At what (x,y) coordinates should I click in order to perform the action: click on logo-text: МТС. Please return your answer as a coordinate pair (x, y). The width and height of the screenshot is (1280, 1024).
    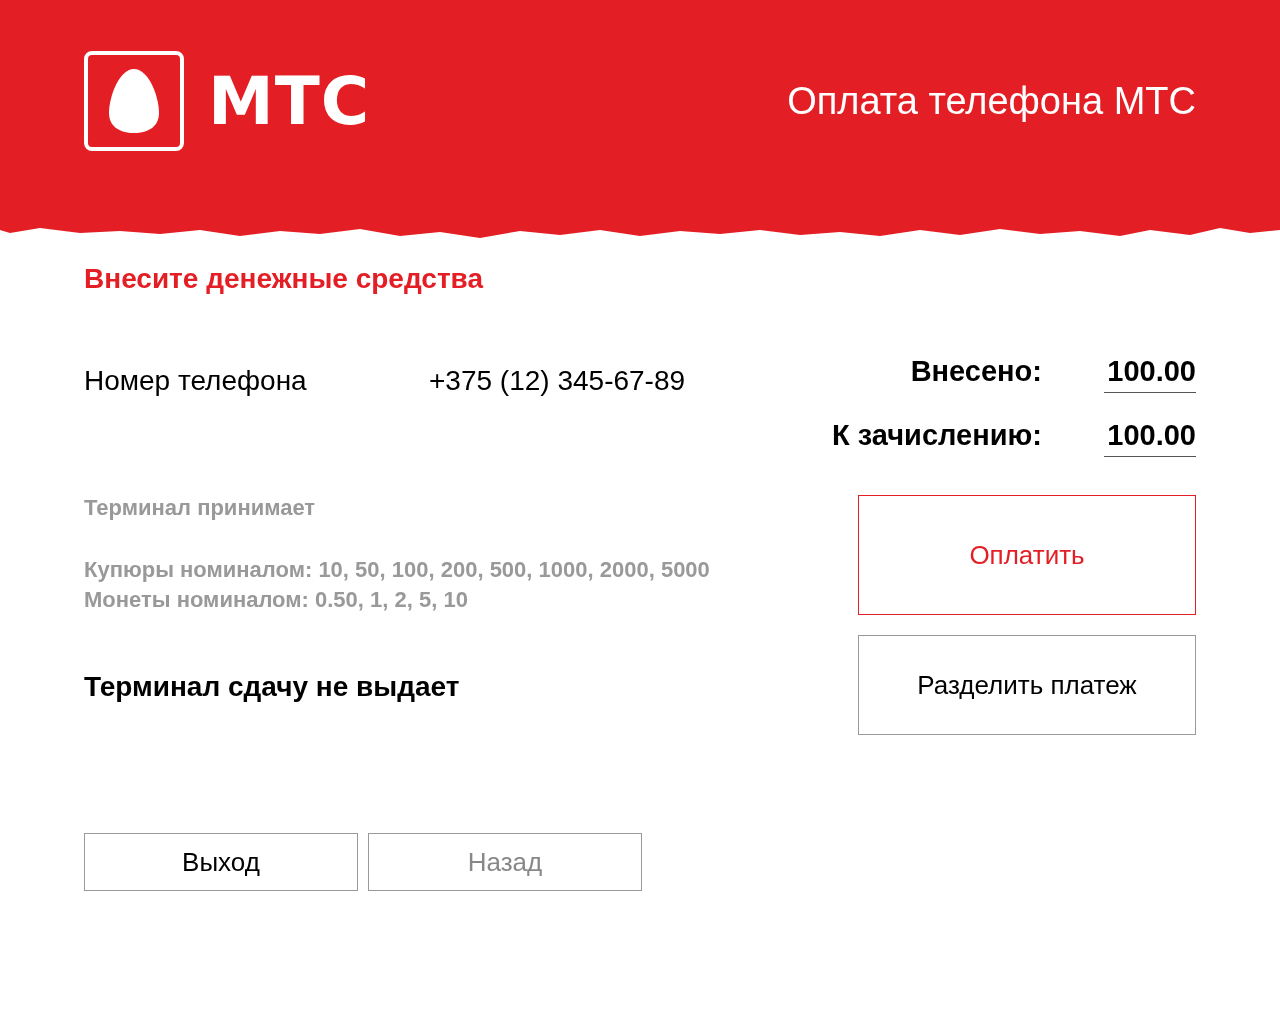
    Looking at the image, I should click on (289, 101).